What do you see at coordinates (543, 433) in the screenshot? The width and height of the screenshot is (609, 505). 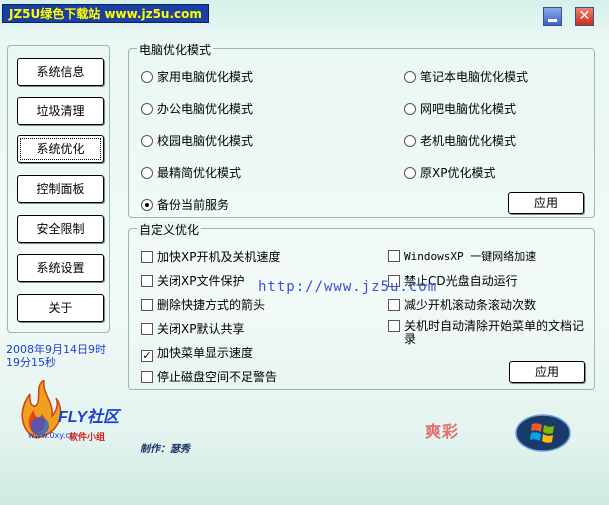 I see `windows-logo-icon` at bounding box center [543, 433].